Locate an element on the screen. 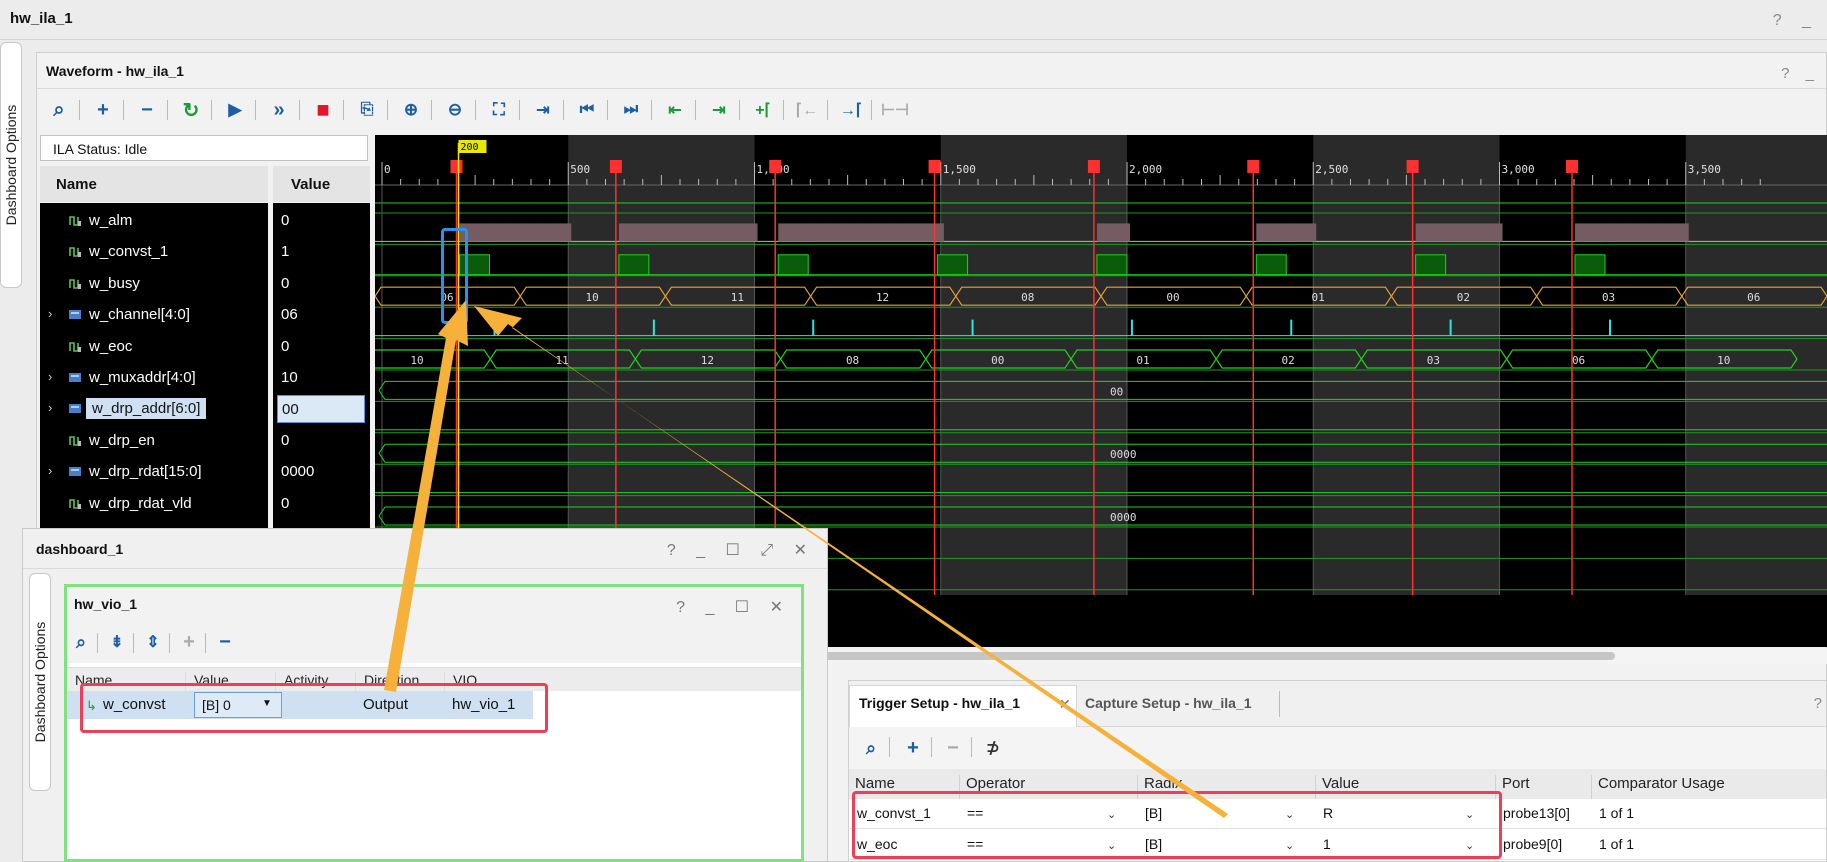 The width and height of the screenshot is (1827, 862). close-icon: ✕ is located at coordinates (1065, 704).